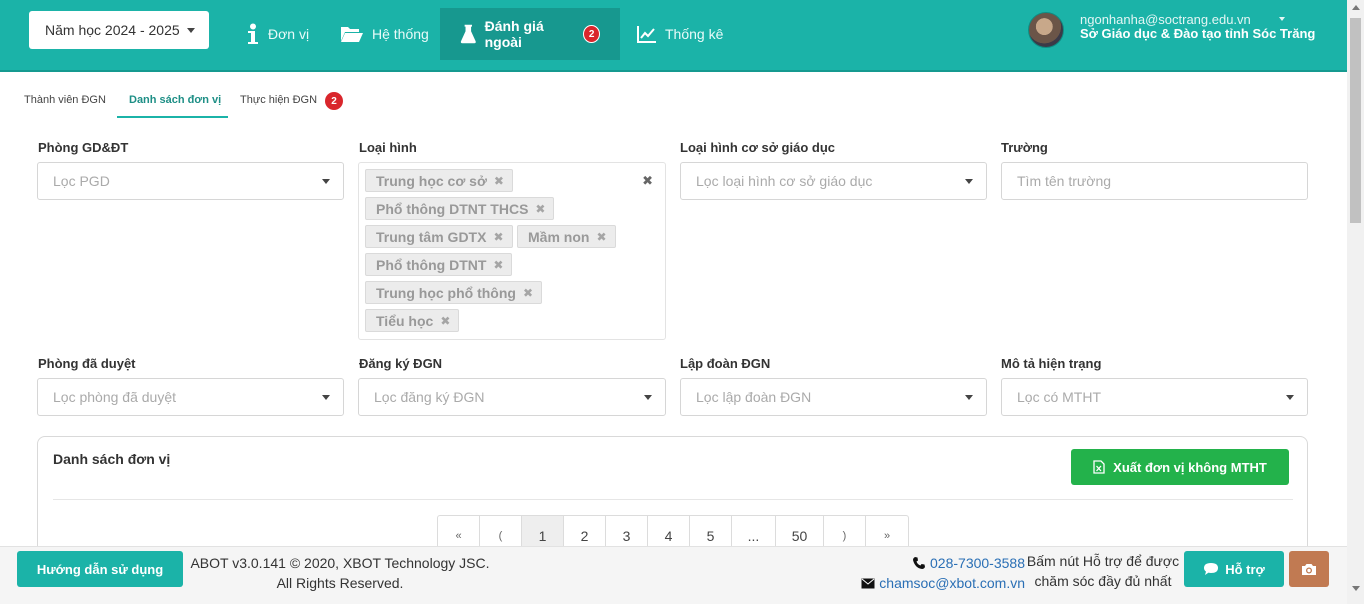  I want to click on filter-label-loai-hinh: Loại hình, so click(388, 147).